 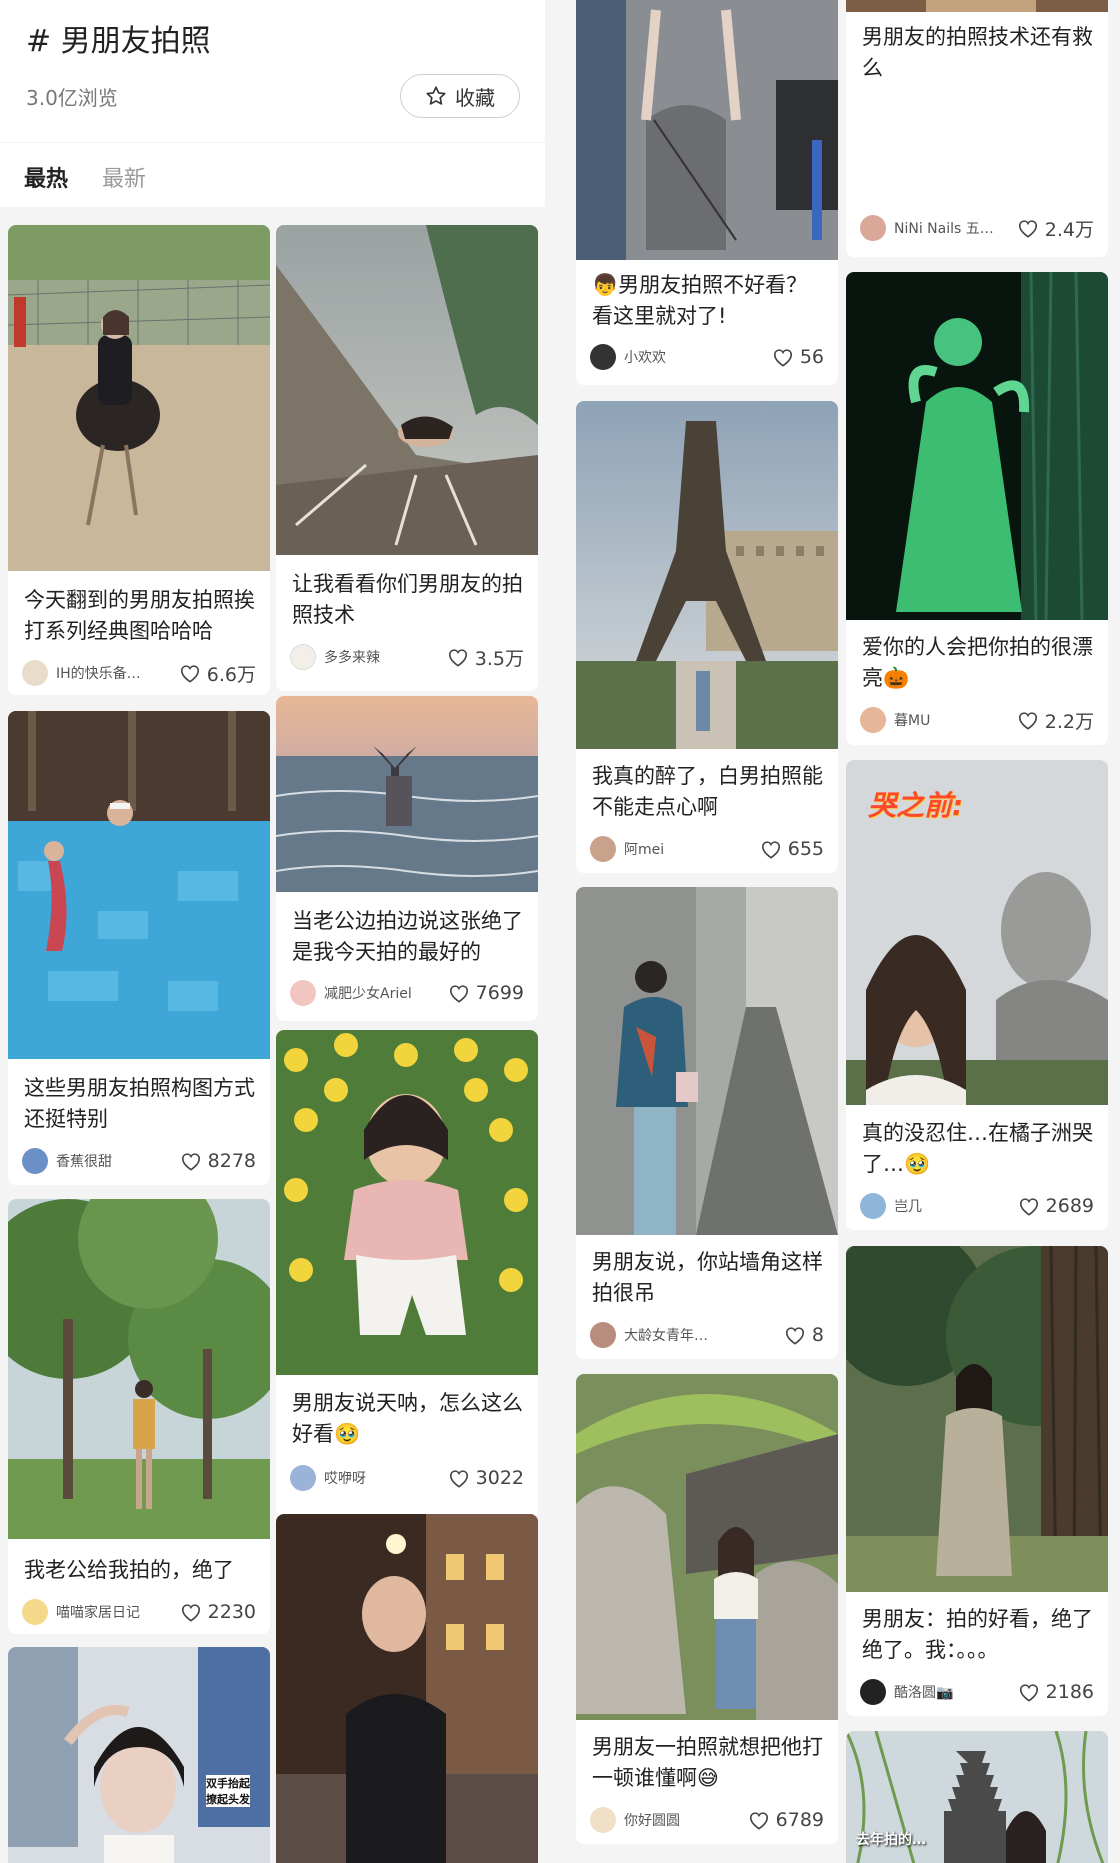 I want to click on like-button: 8, so click(x=804, y=1335).